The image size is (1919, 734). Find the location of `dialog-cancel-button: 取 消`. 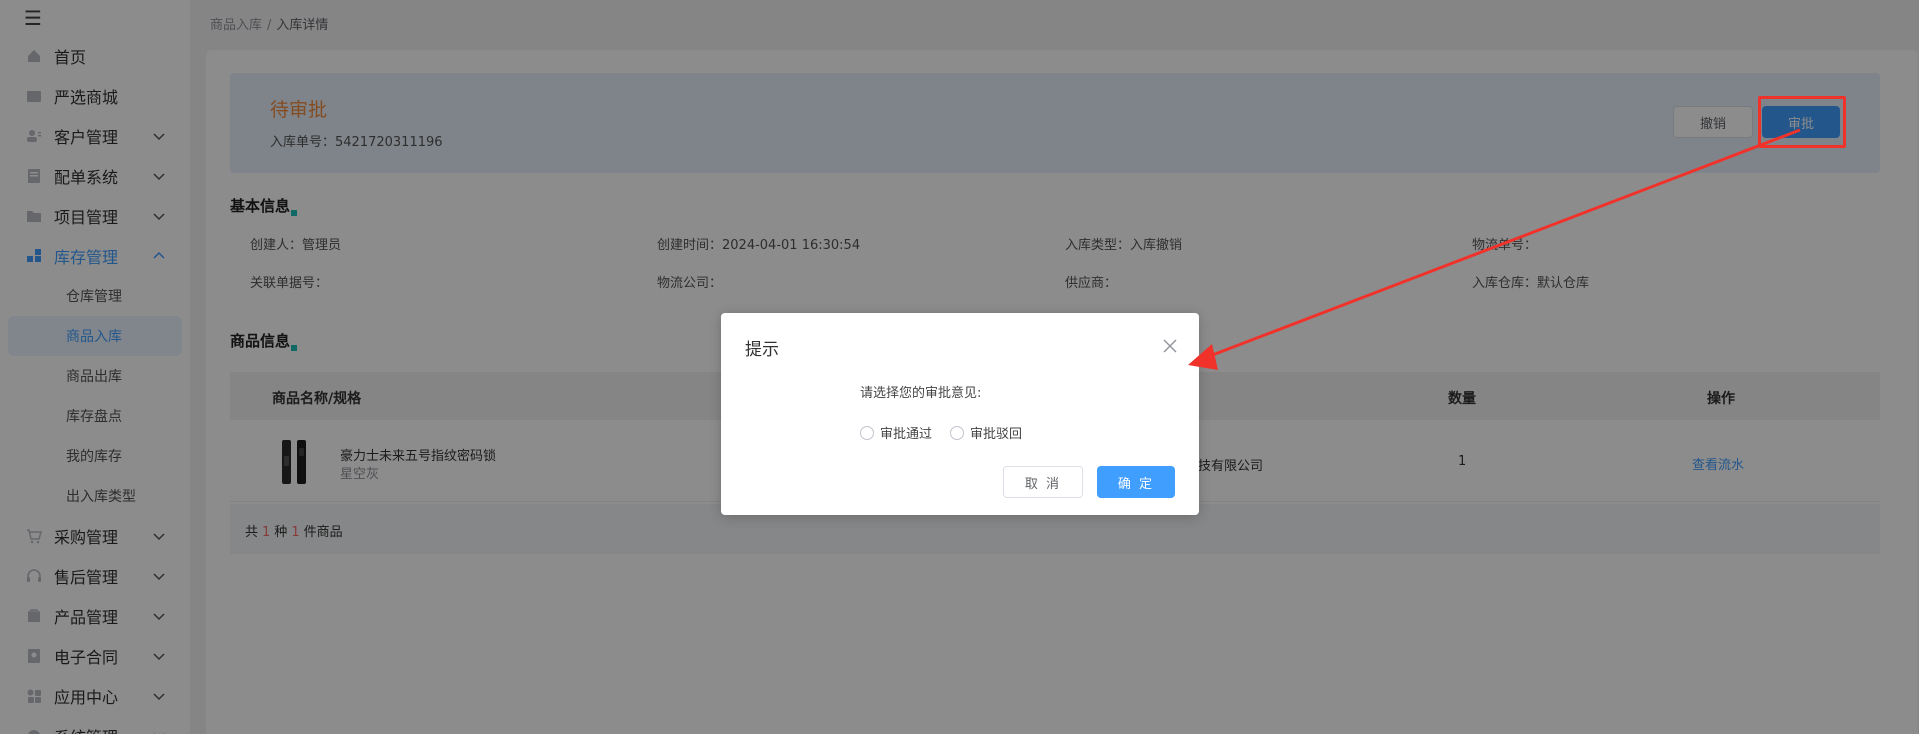

dialog-cancel-button: 取 消 is located at coordinates (1043, 482).